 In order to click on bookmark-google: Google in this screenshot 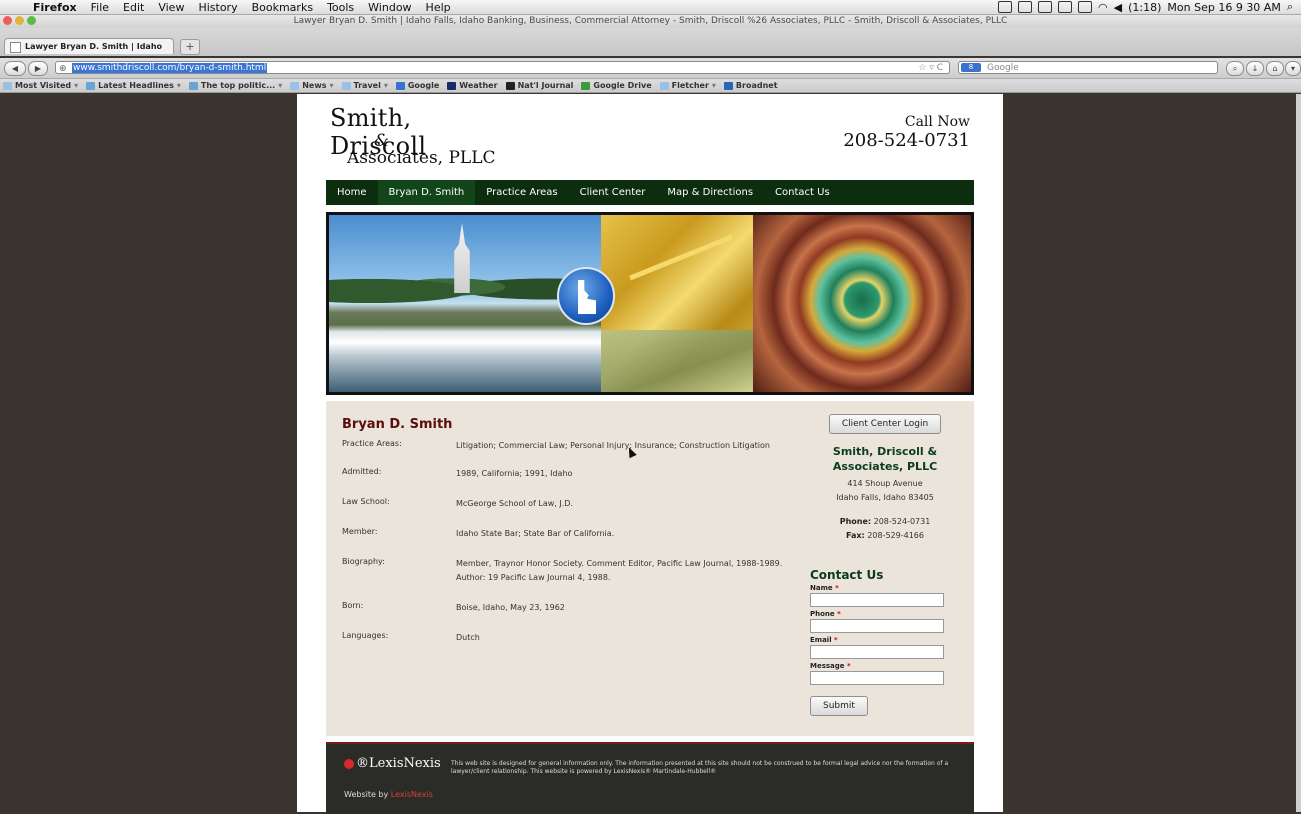, I will do `click(419, 85)`.